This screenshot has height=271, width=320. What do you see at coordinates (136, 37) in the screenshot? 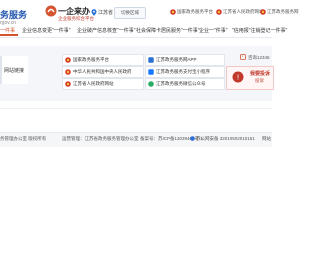
I see `nav-divider` at bounding box center [136, 37].